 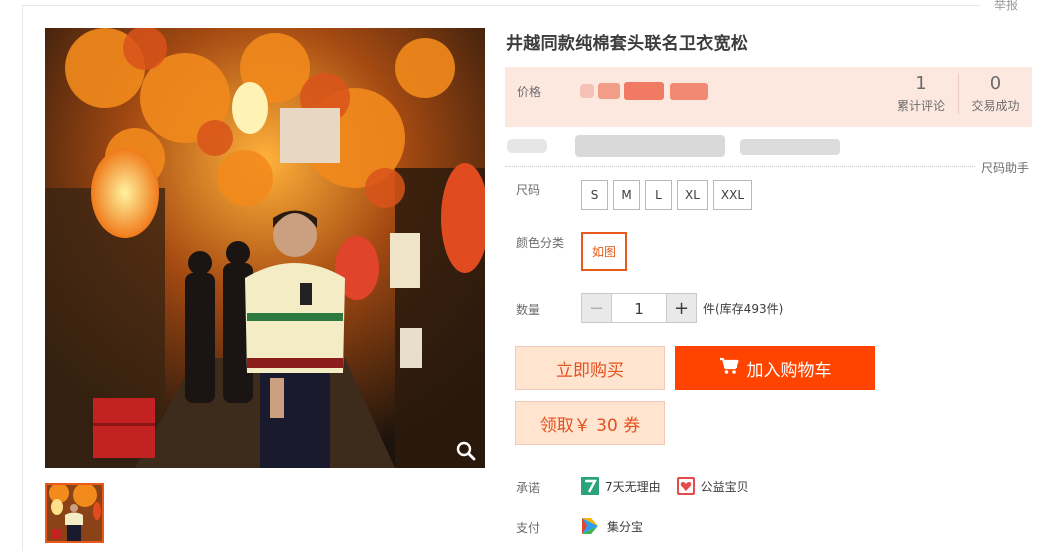 What do you see at coordinates (529, 92) in the screenshot?
I see `price-label: 价格` at bounding box center [529, 92].